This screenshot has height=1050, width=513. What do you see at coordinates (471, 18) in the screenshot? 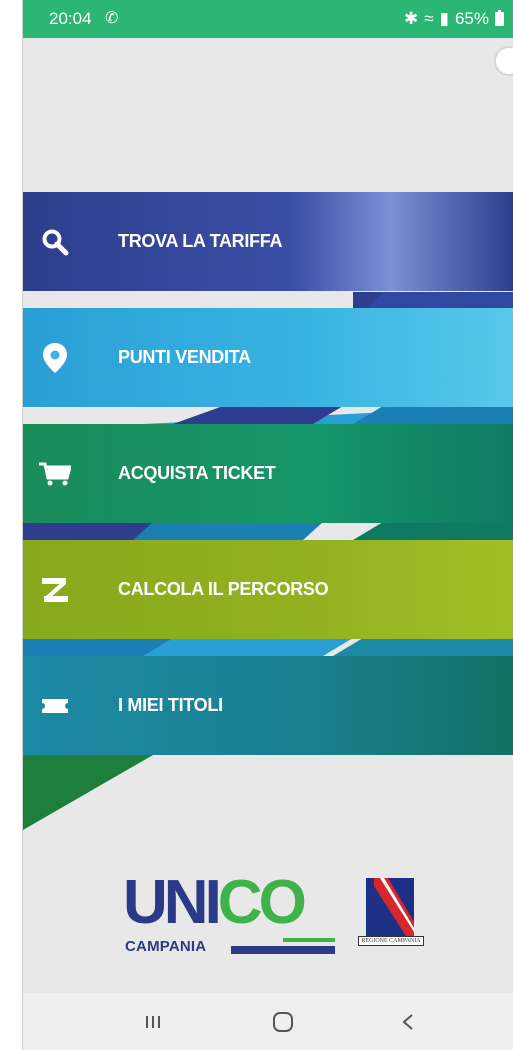
I see `battery-percent: 65%` at bounding box center [471, 18].